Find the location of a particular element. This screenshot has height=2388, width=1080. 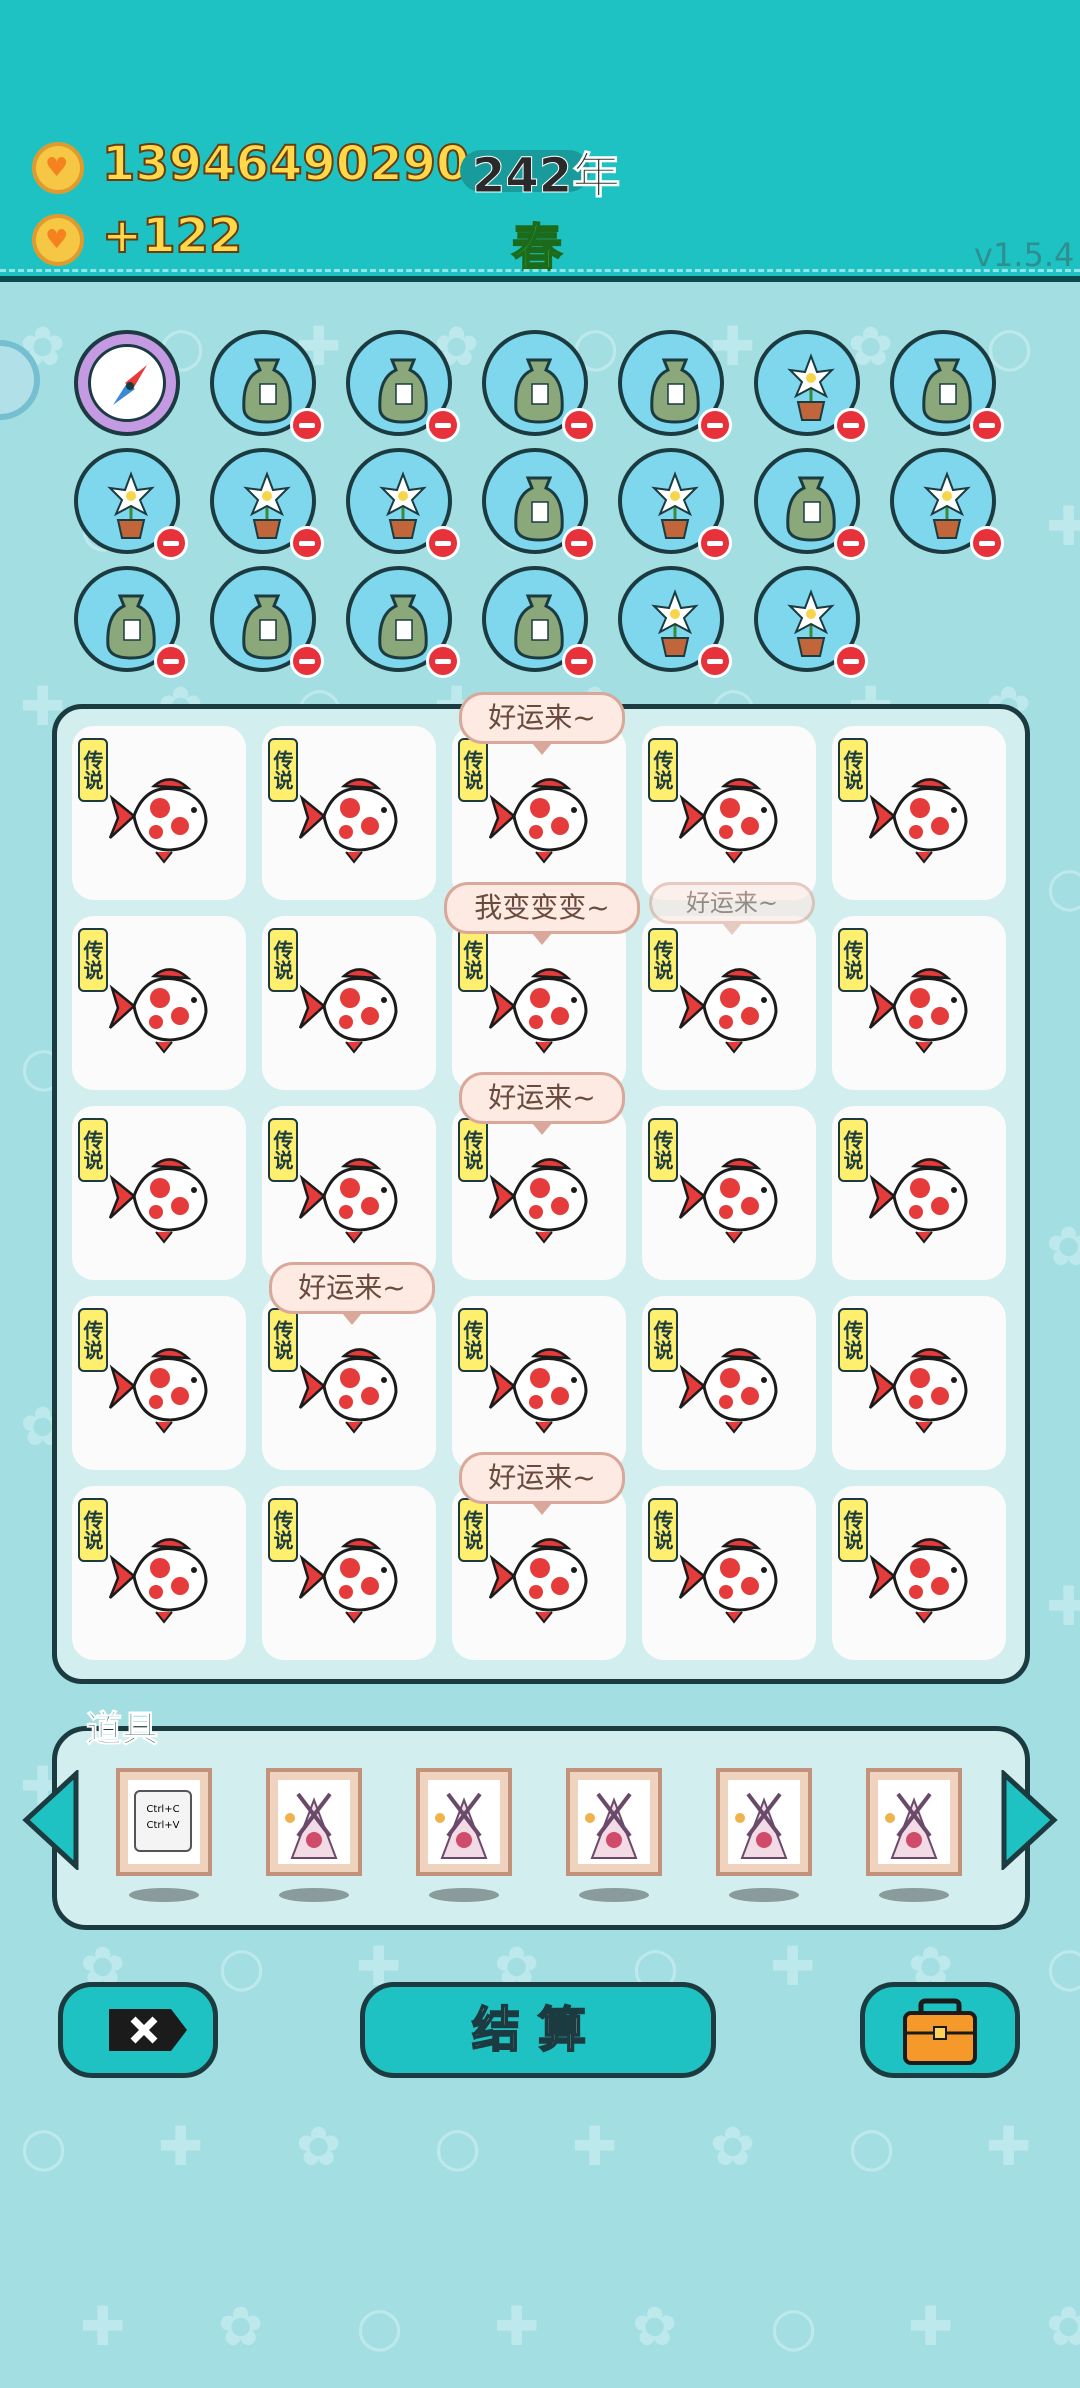

bag-button is located at coordinates (940, 2030).